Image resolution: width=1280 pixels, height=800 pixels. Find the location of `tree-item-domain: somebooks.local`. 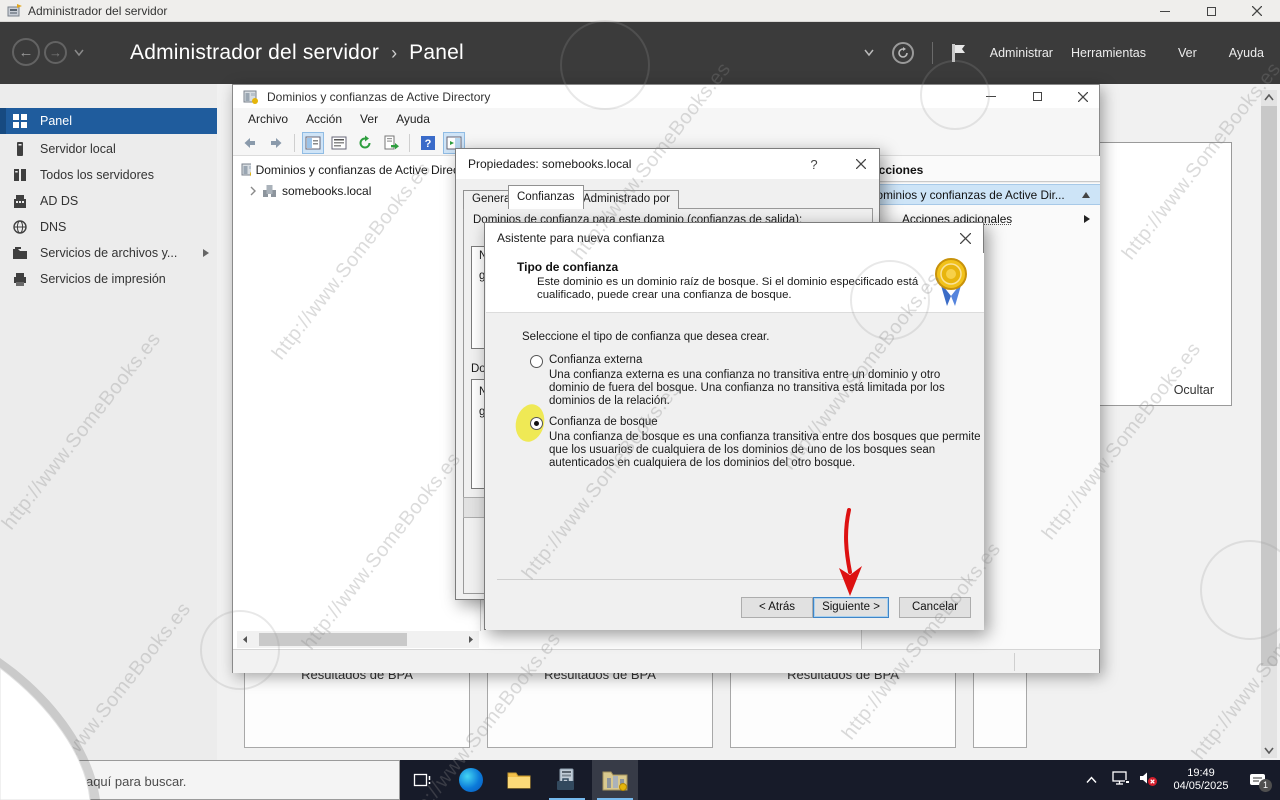

tree-item-domain: somebooks.local is located at coordinates (310, 191).